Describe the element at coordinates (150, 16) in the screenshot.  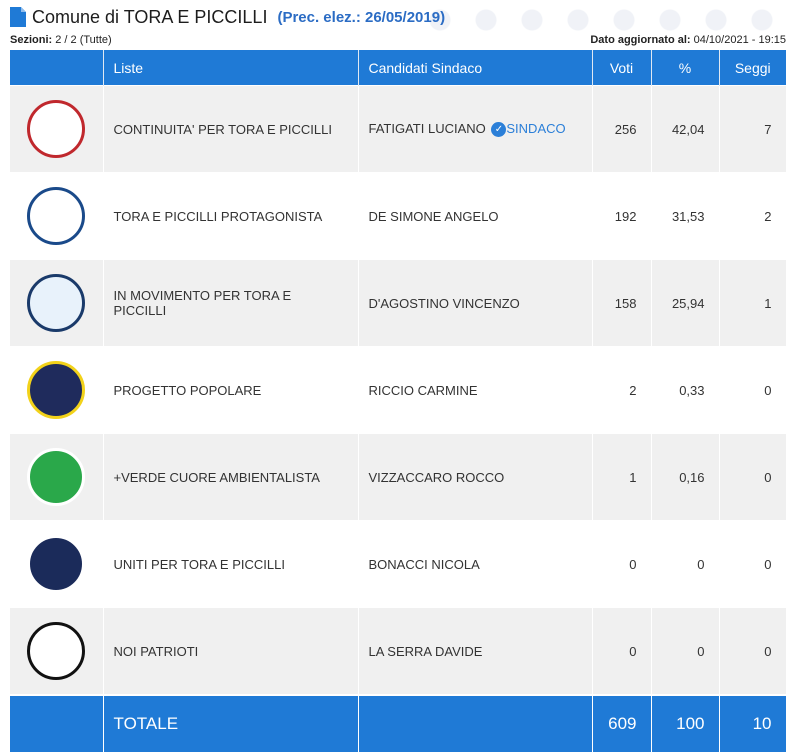
I see `page-title: Comune di TORA E PICCILLI` at that location.